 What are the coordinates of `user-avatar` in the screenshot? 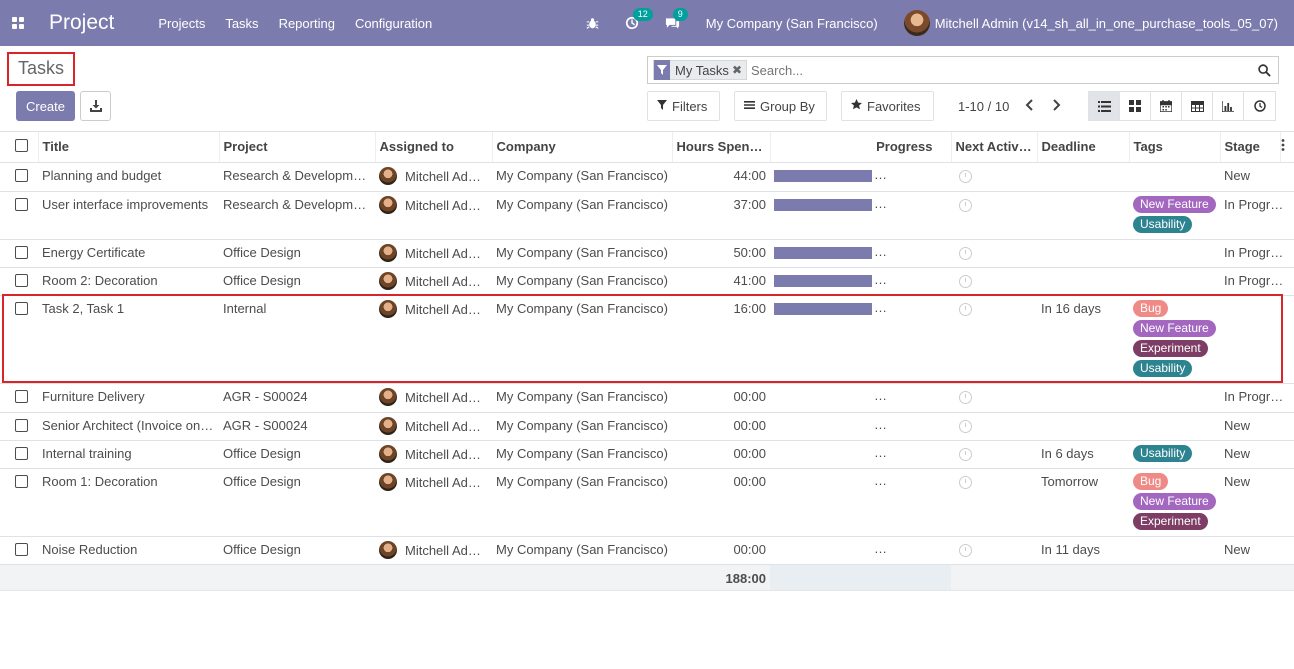 It's located at (916, 23).